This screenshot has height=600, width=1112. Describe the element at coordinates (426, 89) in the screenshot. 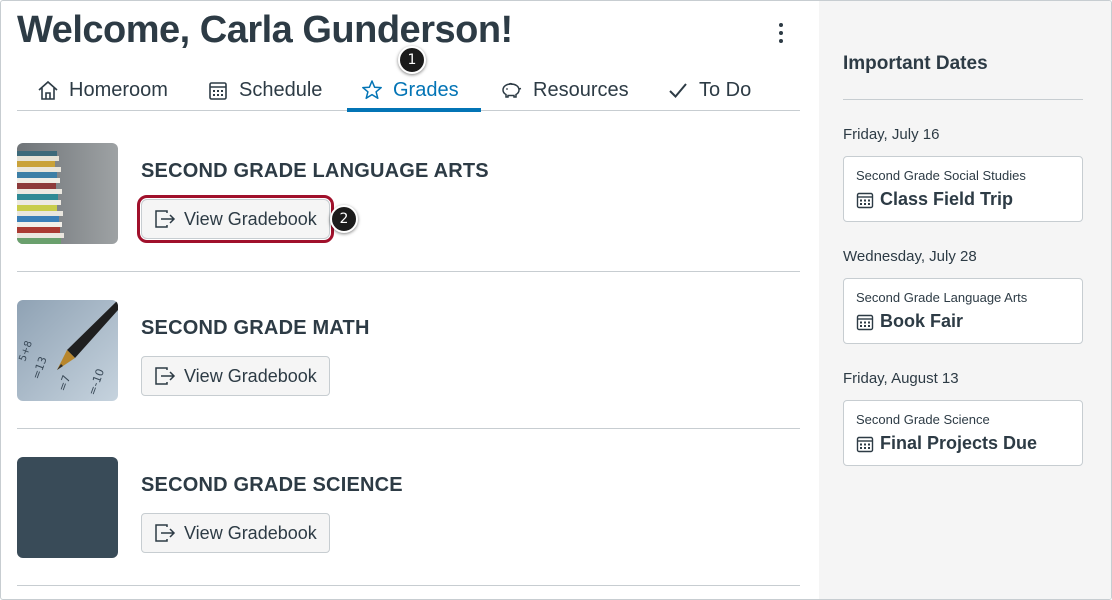

I see `tab-label: Grades` at that location.